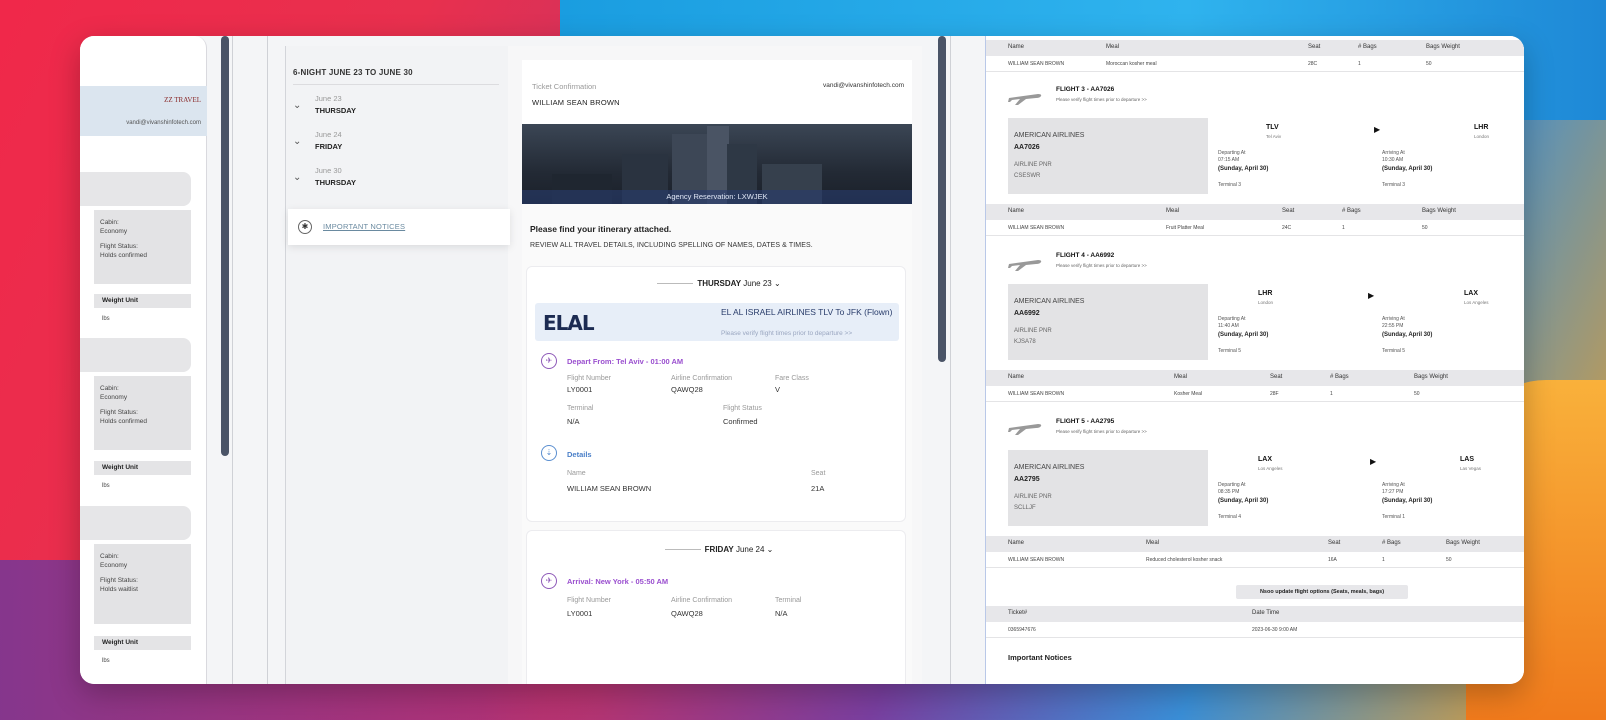 Image resolution: width=1606 pixels, height=720 pixels. I want to click on cabin-value: Economy, so click(114, 231).